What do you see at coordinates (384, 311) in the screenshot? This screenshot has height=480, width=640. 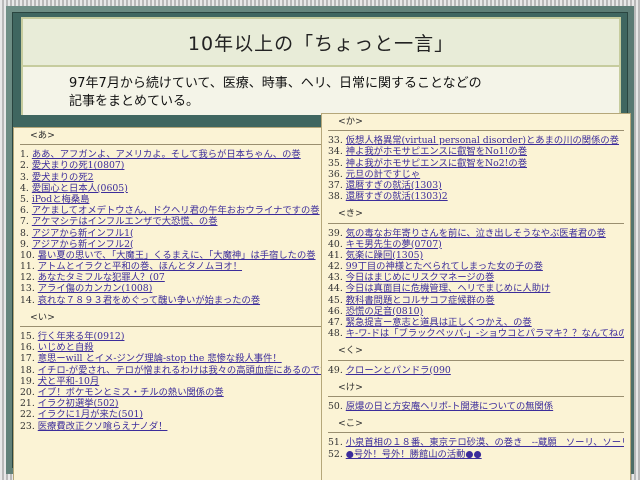 I see `article-link: 恐慌の足音(0810)` at bounding box center [384, 311].